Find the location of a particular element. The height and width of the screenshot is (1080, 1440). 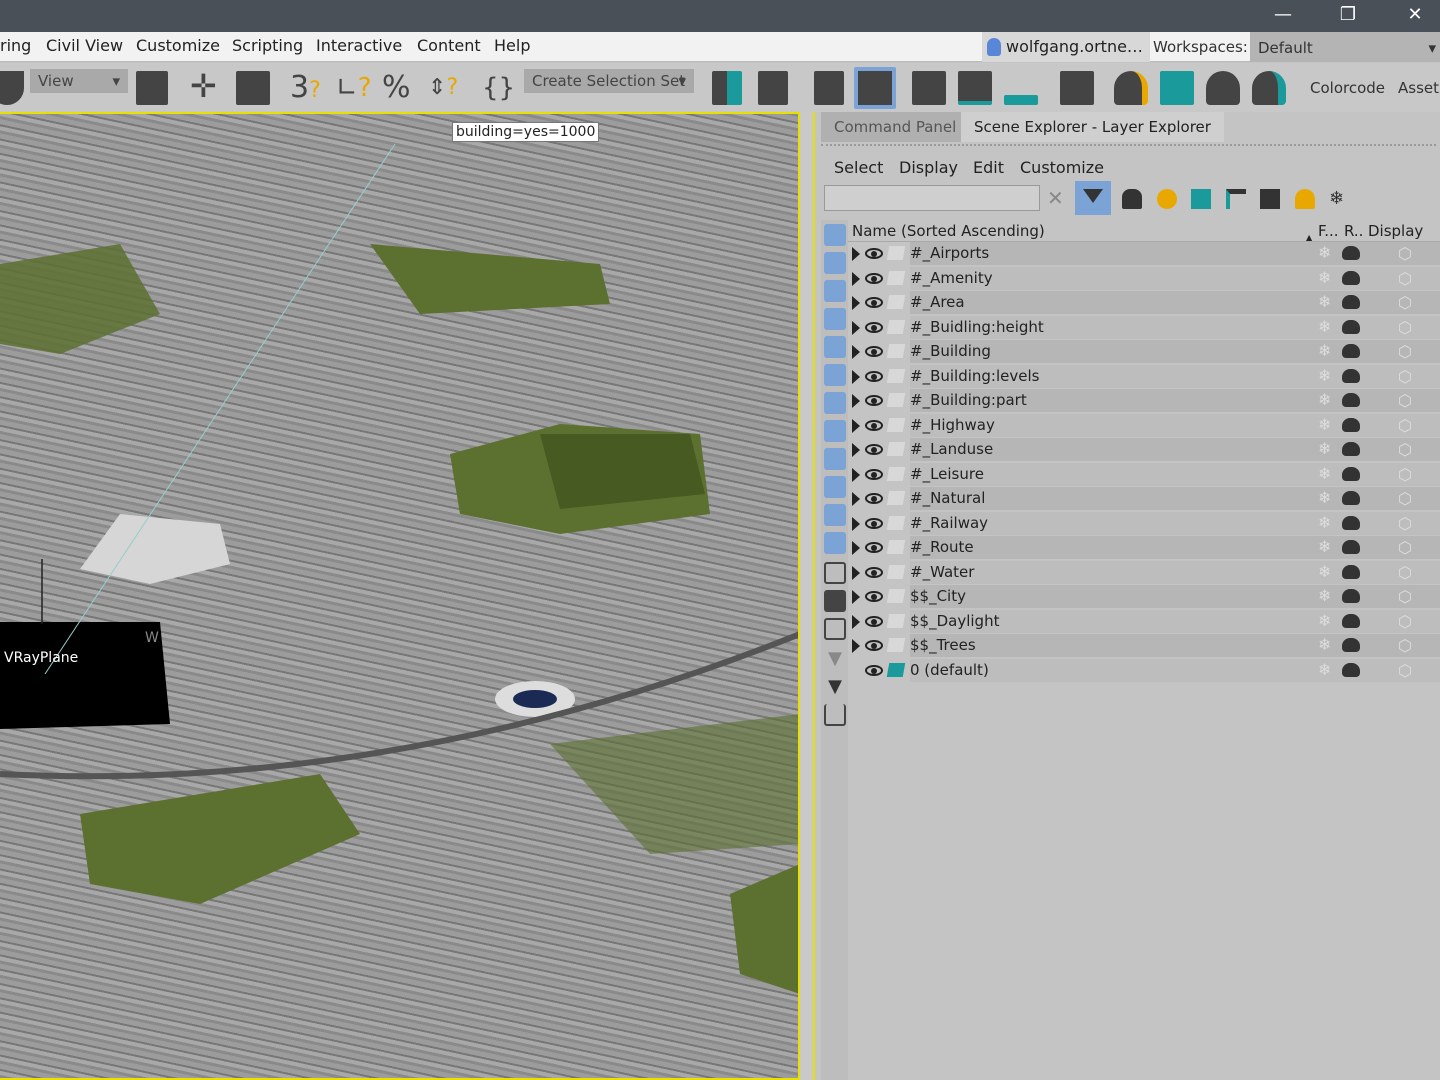

lock-icon is located at coordinates (1132, 199).